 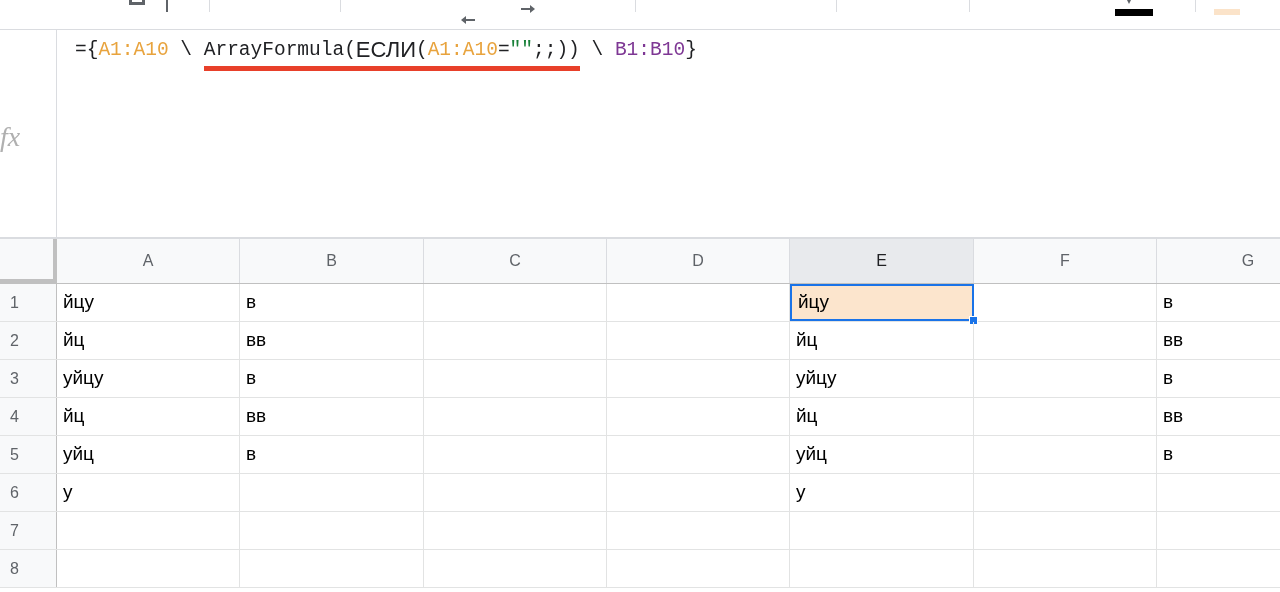 What do you see at coordinates (28, 340) in the screenshot?
I see `row-header: 2` at bounding box center [28, 340].